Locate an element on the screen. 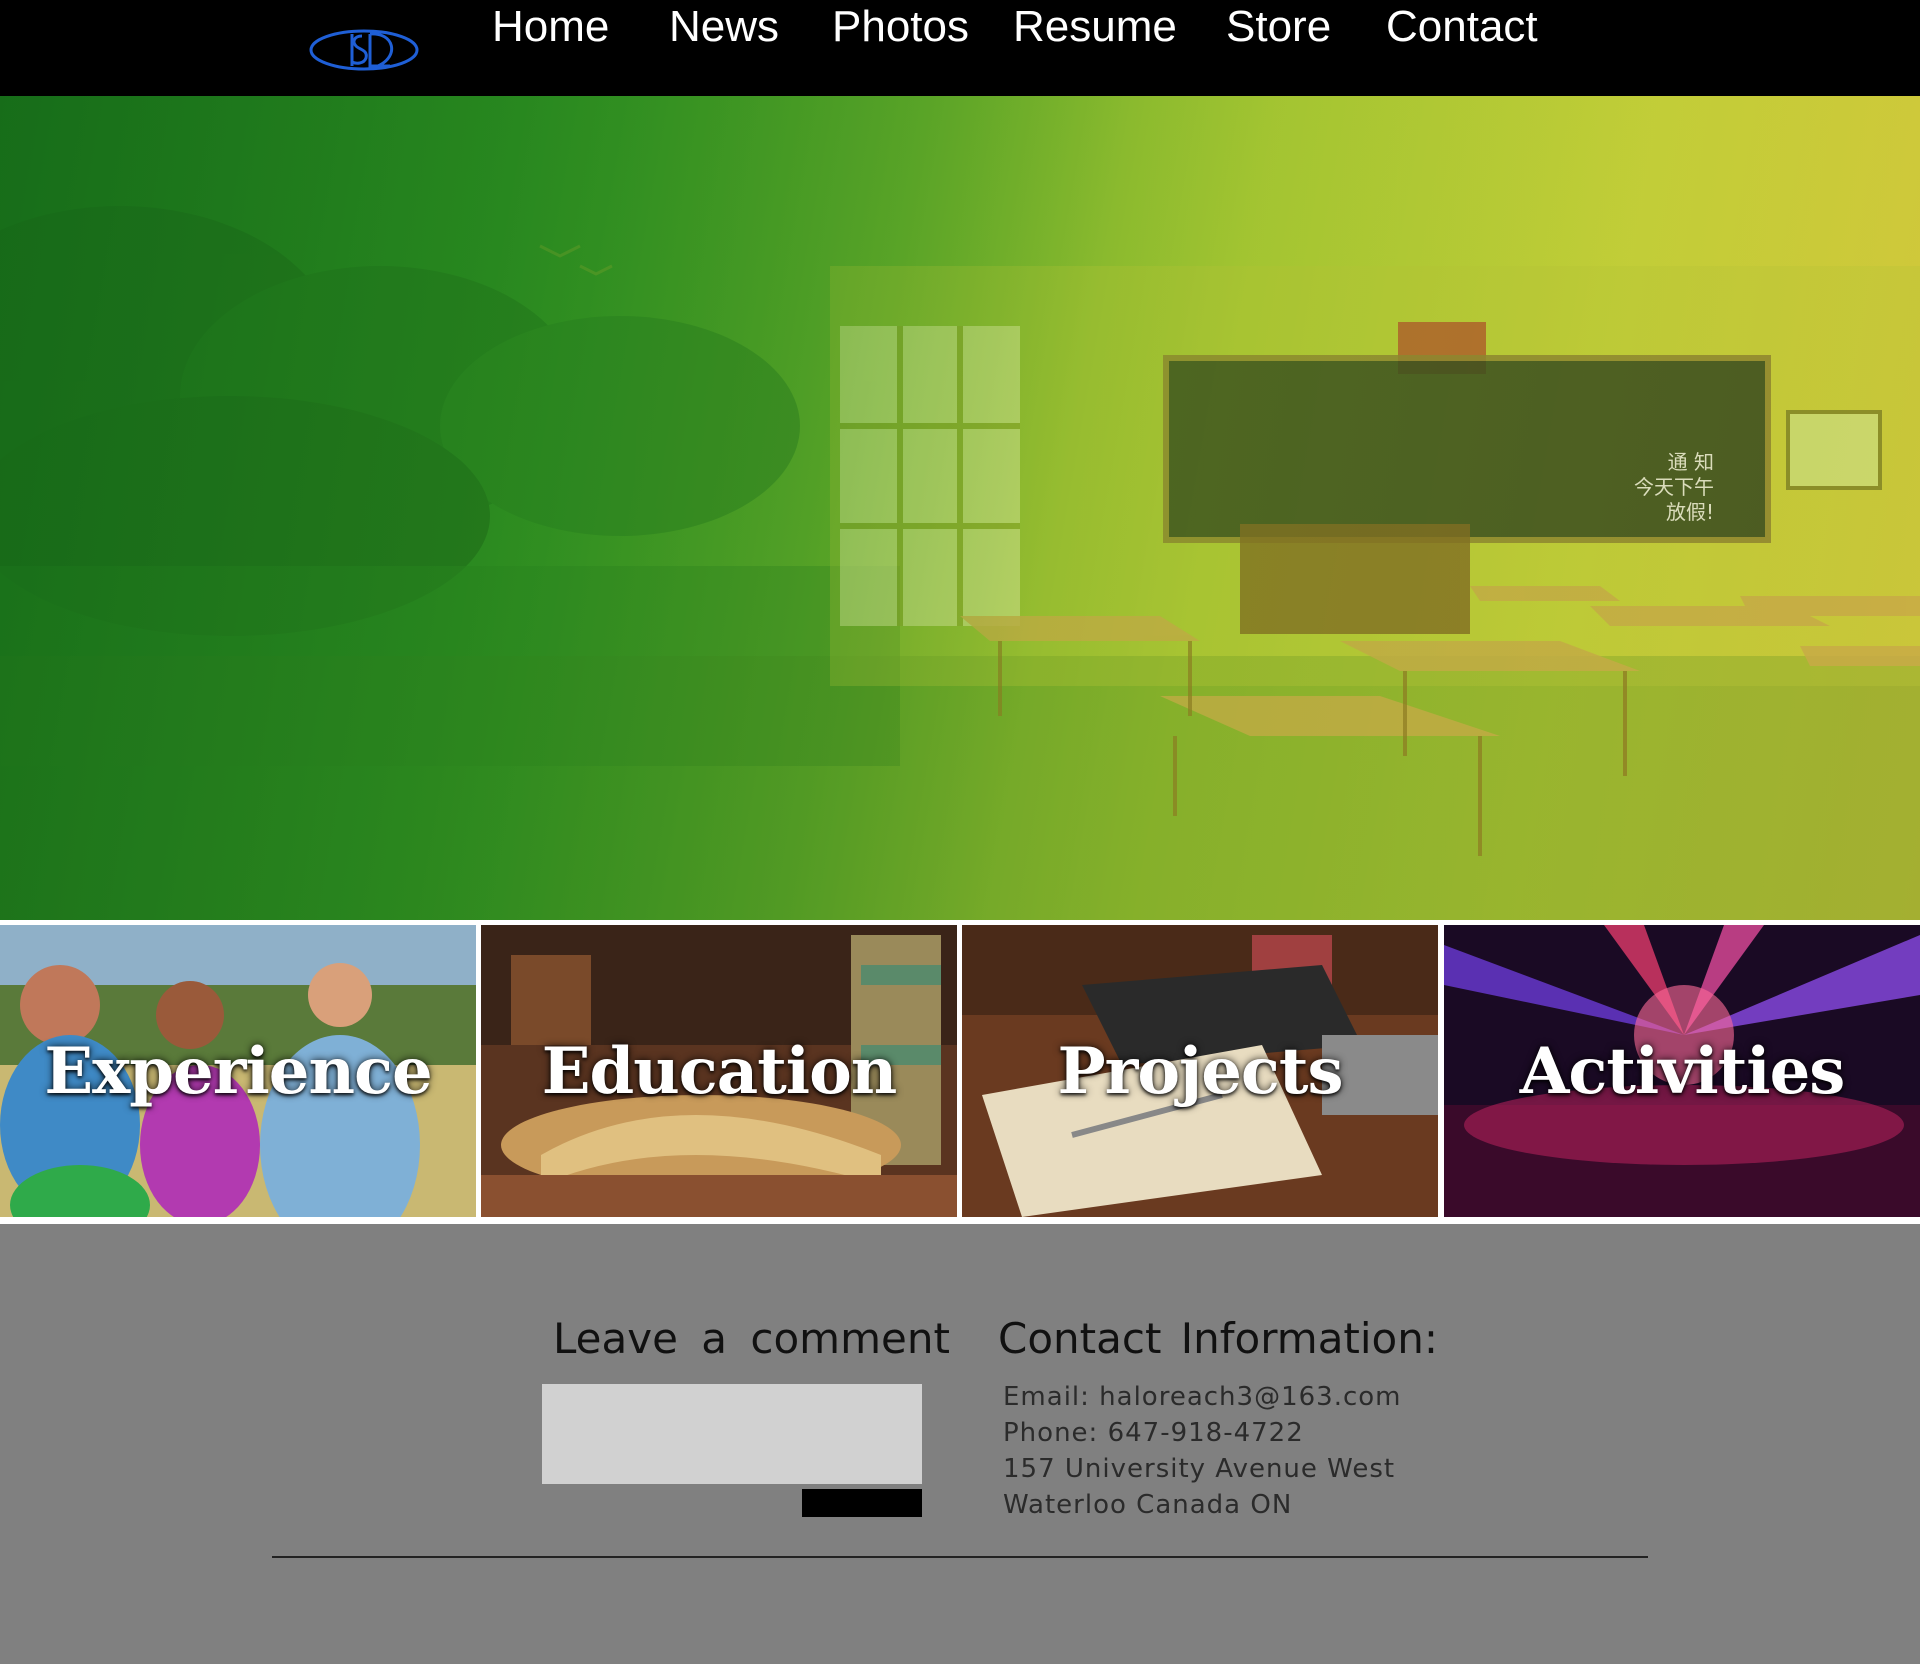 The image size is (1920, 1664). contact-address-line2: Waterloo Canada ON is located at coordinates (1148, 1505).